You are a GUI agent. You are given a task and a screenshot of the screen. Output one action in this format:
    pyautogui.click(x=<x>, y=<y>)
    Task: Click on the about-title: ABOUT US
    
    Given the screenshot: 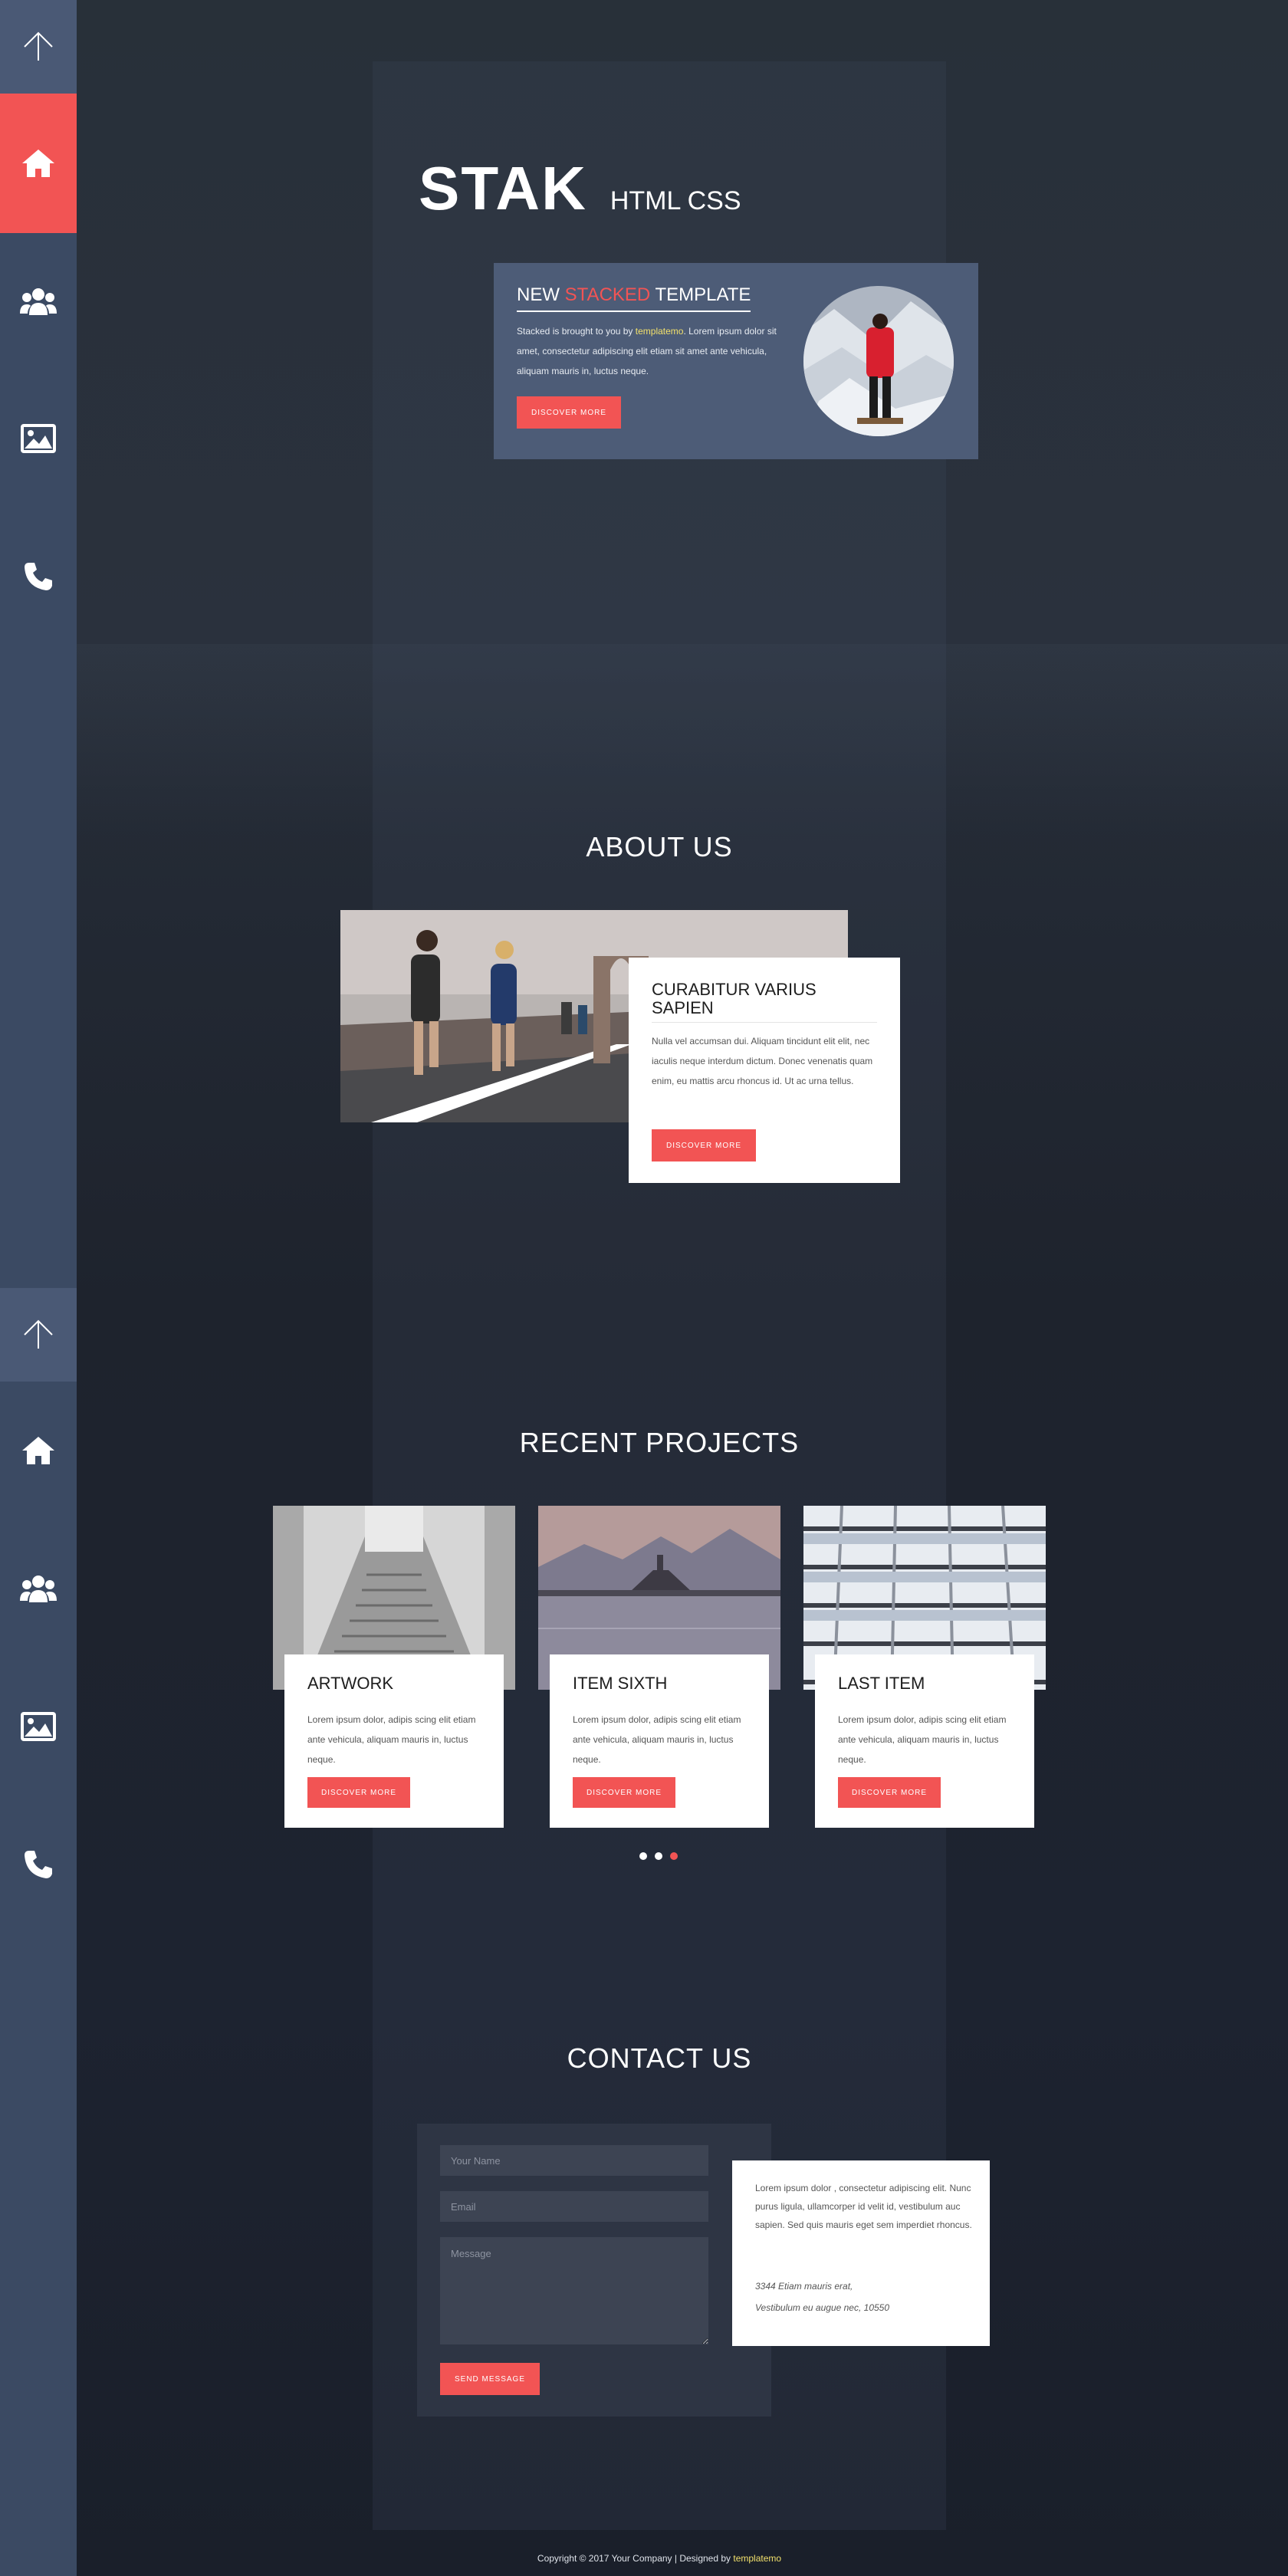 What is the action you would take?
    pyautogui.click(x=660, y=847)
    